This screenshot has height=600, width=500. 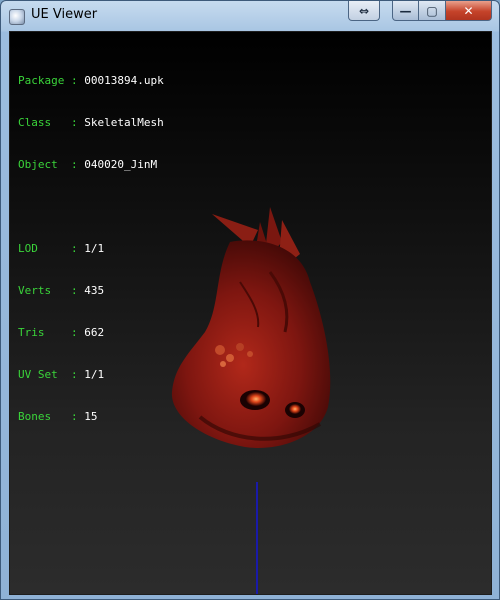 What do you see at coordinates (41, 290) in the screenshot?
I see `info-key: Verts` at bounding box center [41, 290].